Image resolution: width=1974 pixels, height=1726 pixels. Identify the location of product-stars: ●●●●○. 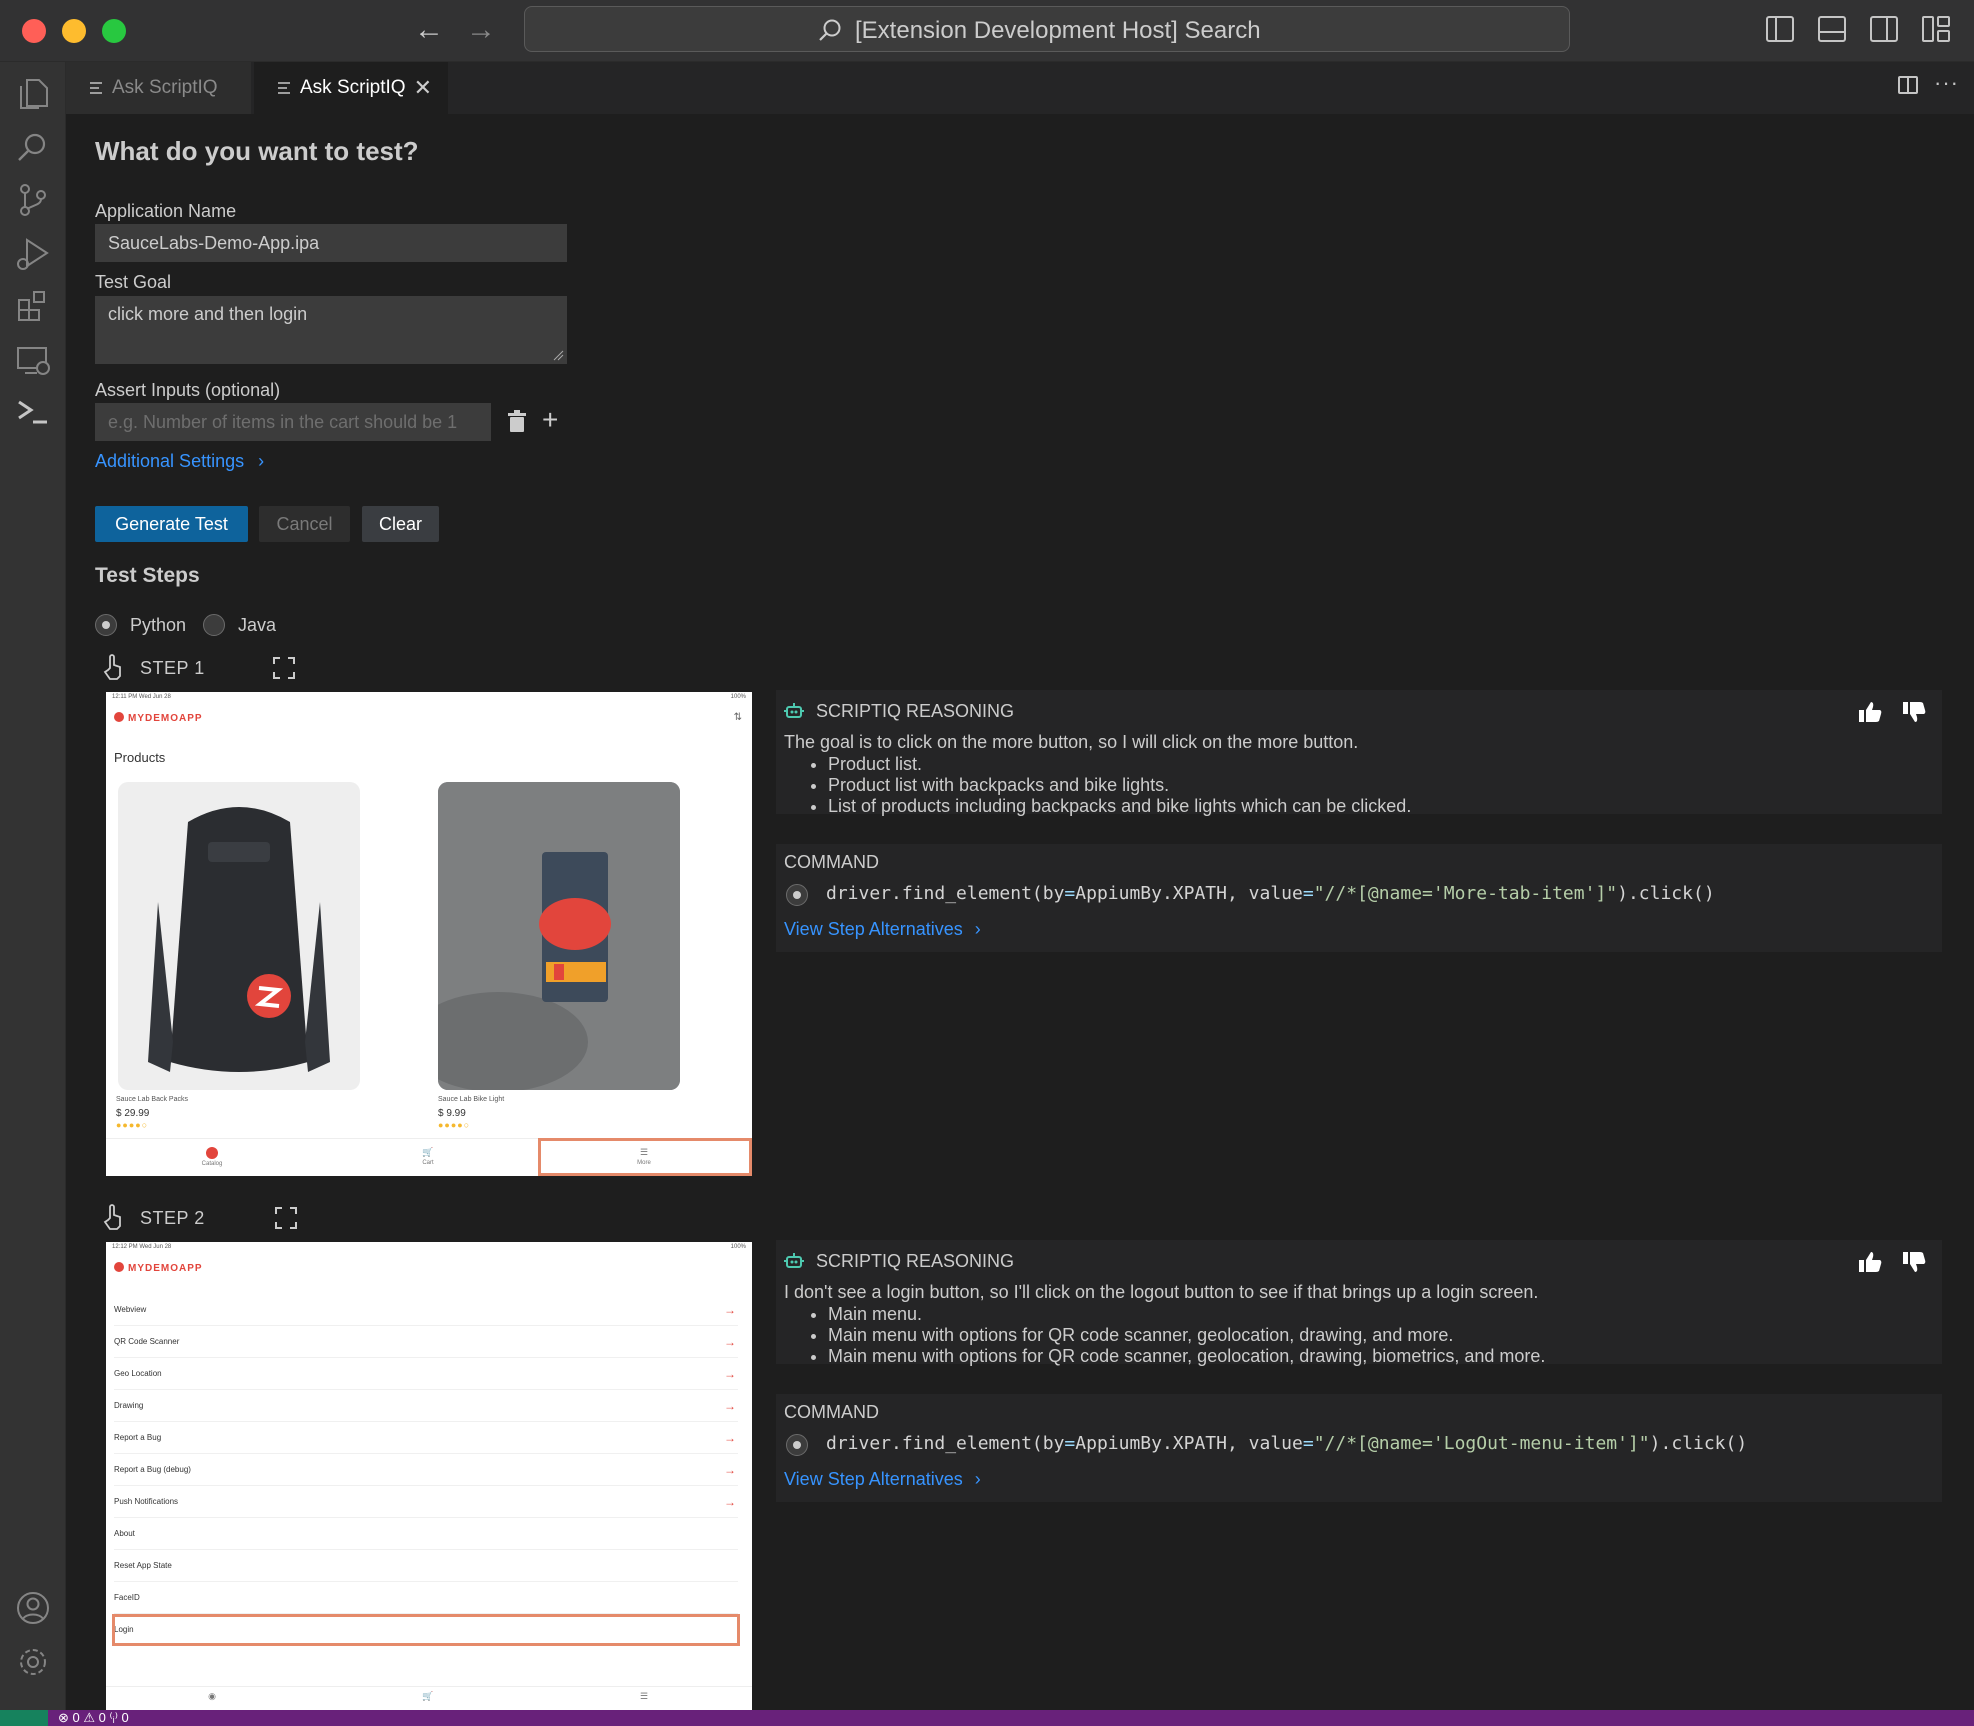
(132, 1125).